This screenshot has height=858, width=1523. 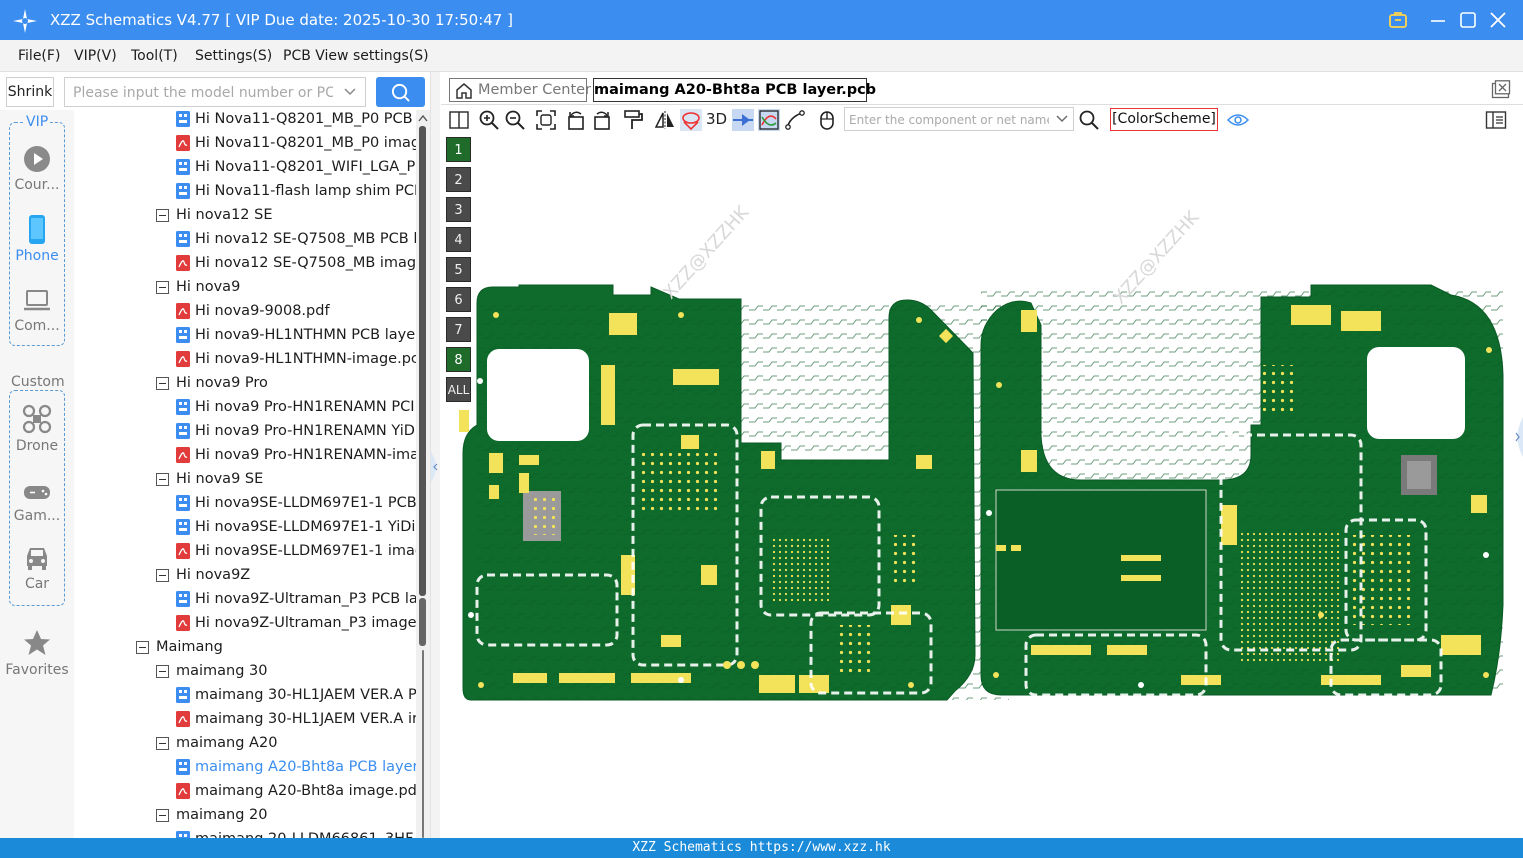 What do you see at coordinates (546, 120) in the screenshot?
I see `fit-view-icon` at bounding box center [546, 120].